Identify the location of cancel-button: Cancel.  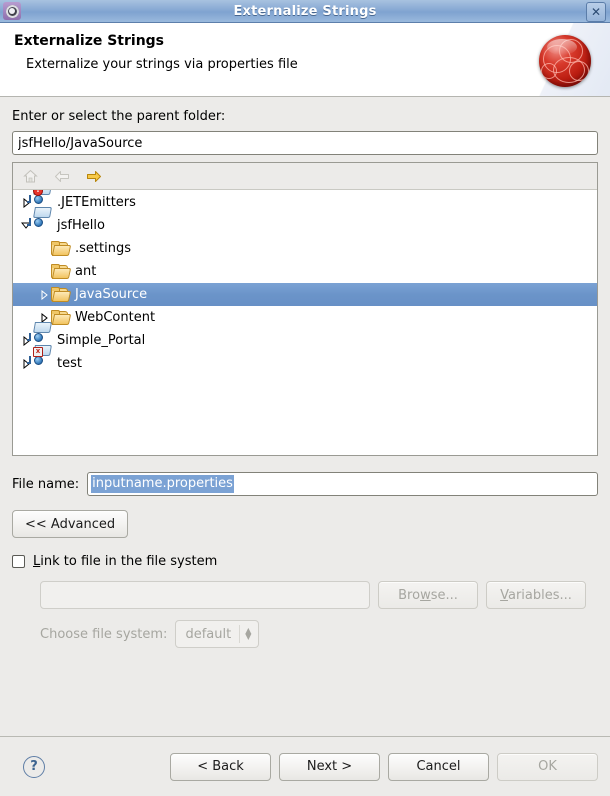
(438, 766).